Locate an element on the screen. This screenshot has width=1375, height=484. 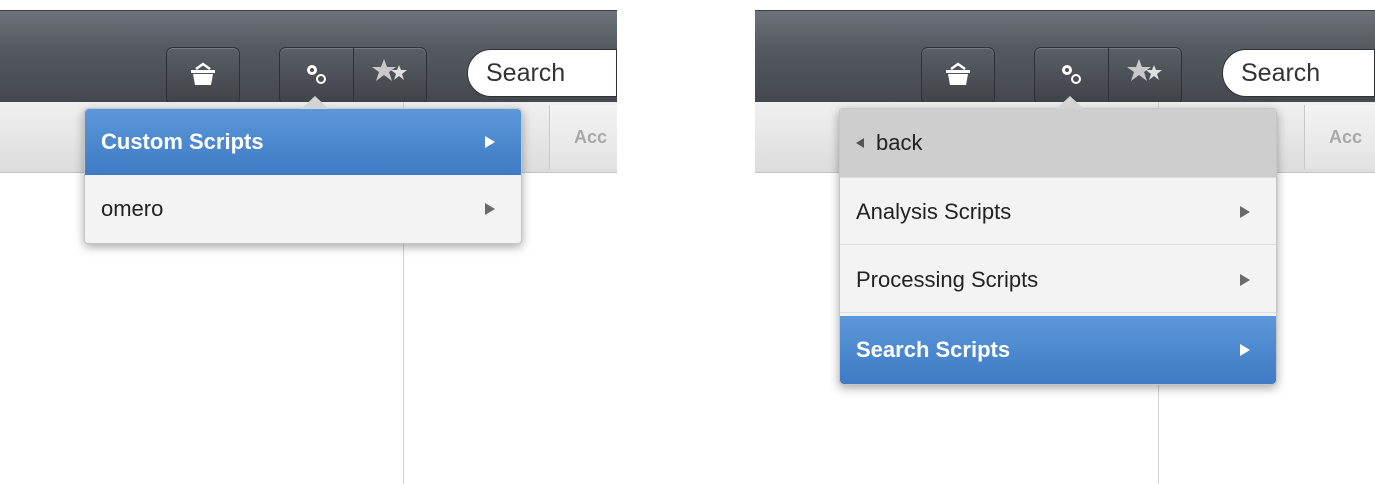
back-label: back is located at coordinates (899, 142).